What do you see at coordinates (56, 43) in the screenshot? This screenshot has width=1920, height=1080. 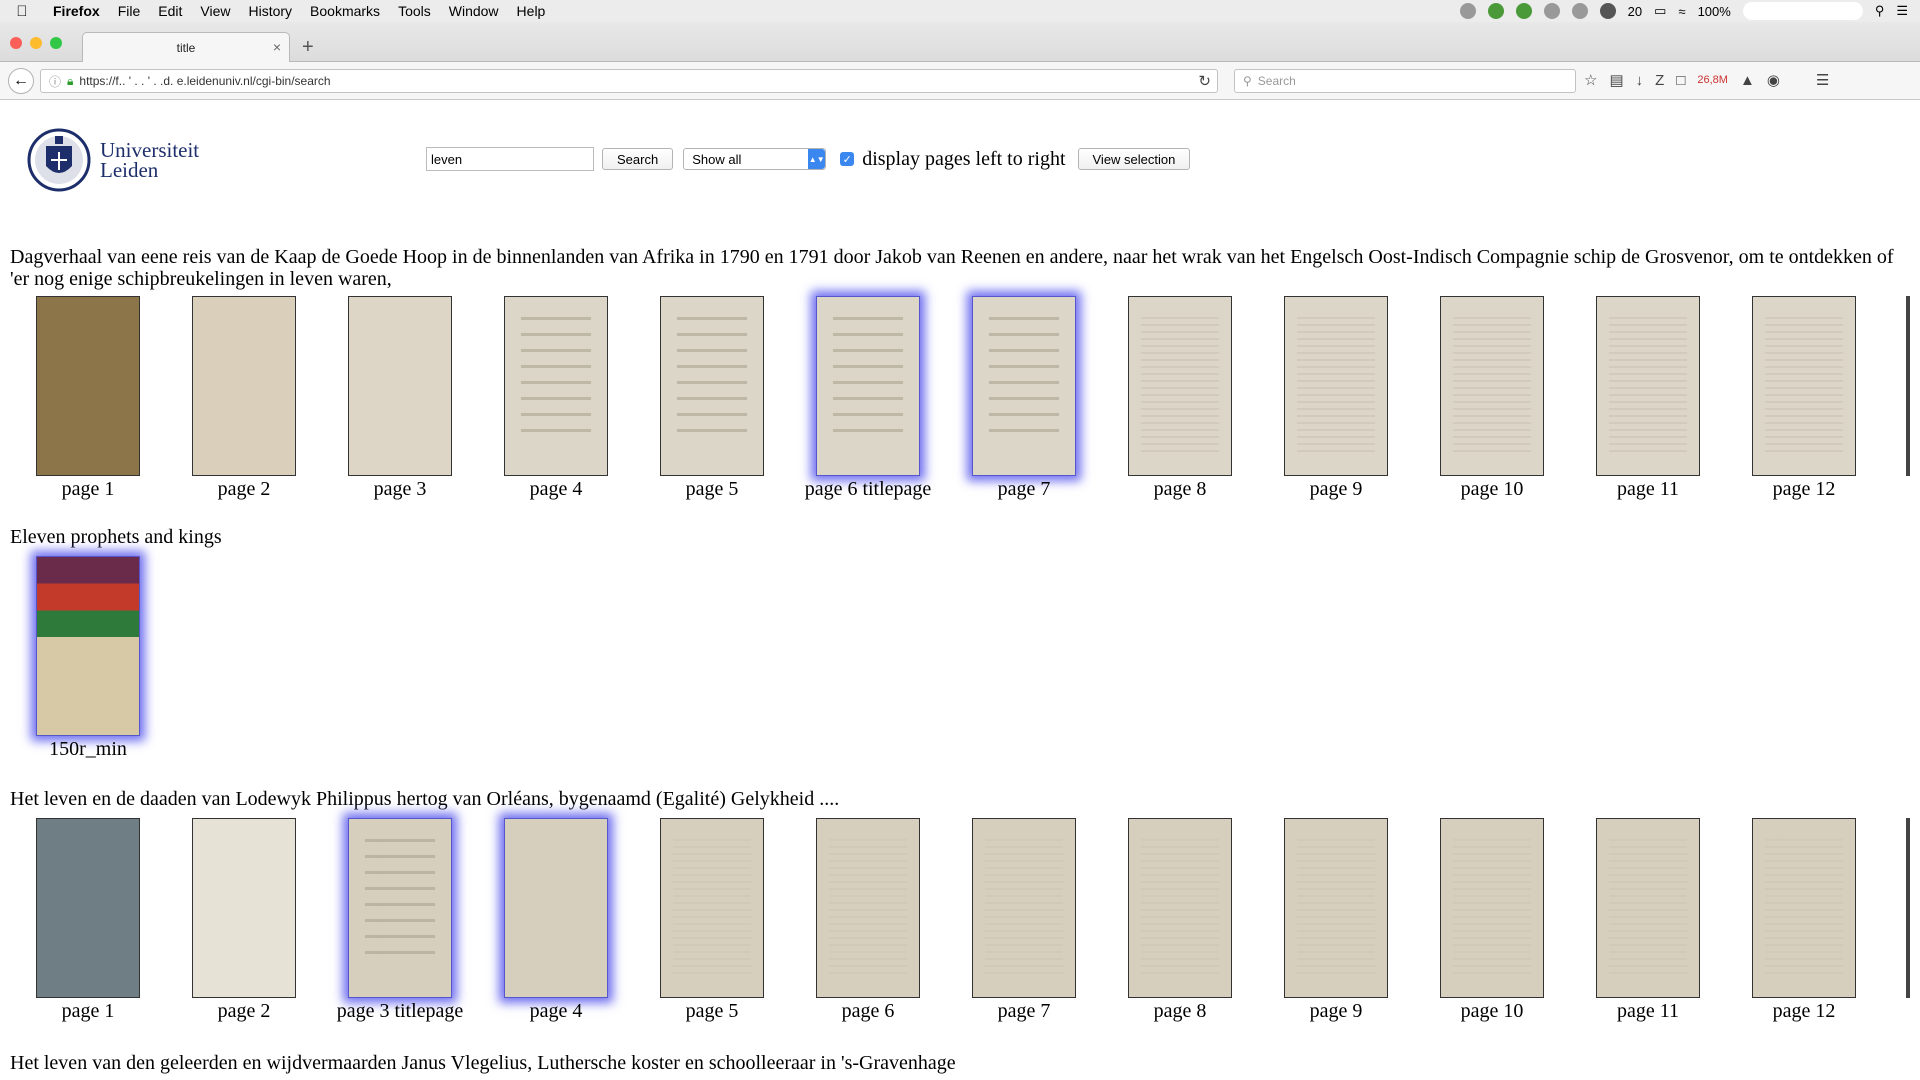 I see `zoom-window-button` at bounding box center [56, 43].